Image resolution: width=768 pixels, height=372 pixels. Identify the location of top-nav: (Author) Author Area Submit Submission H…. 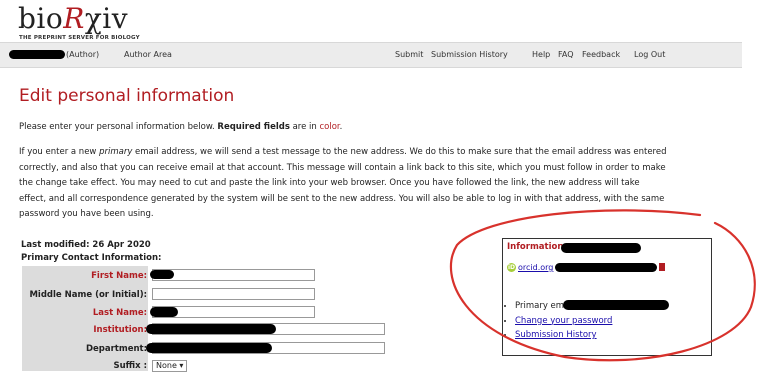
(371, 55).